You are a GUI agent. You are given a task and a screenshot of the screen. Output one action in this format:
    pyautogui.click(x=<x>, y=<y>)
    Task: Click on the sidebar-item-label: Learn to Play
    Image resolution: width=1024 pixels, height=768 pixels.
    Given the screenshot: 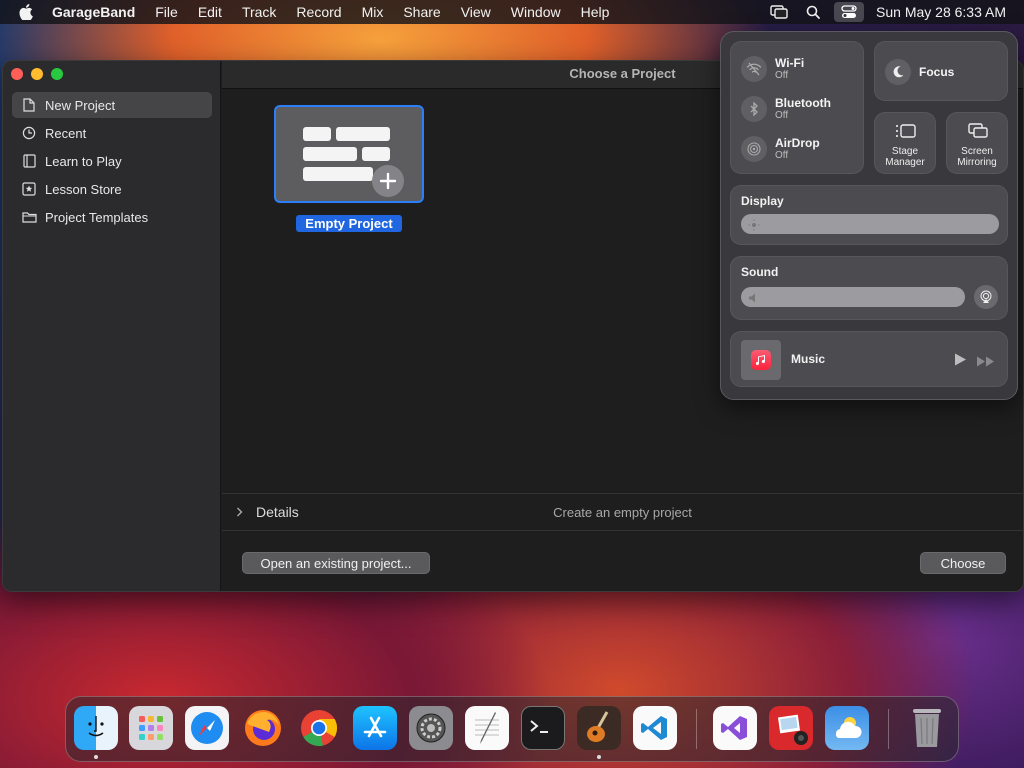 What is the action you would take?
    pyautogui.click(x=83, y=161)
    